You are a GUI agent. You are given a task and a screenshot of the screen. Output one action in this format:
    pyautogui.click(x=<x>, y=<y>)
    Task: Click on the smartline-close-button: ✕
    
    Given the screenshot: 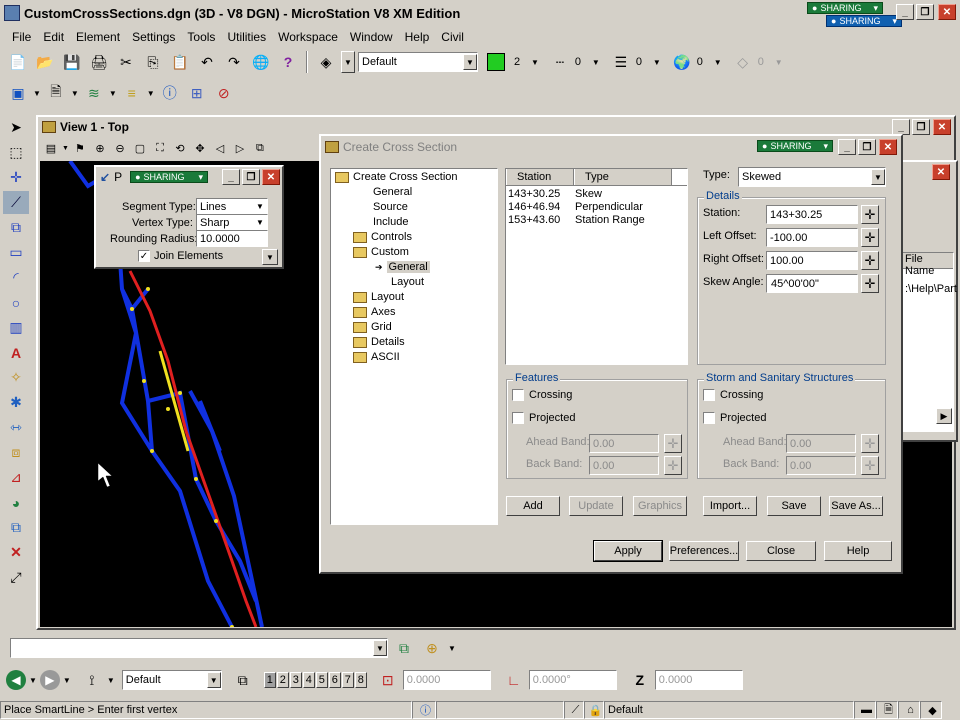 What is the action you would take?
    pyautogui.click(x=271, y=177)
    